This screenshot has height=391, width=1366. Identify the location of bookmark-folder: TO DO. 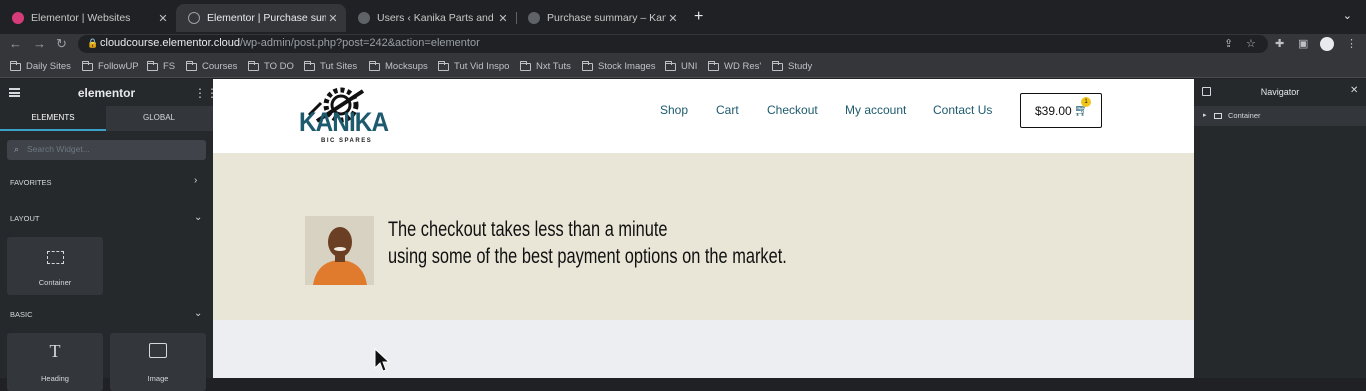
(271, 66).